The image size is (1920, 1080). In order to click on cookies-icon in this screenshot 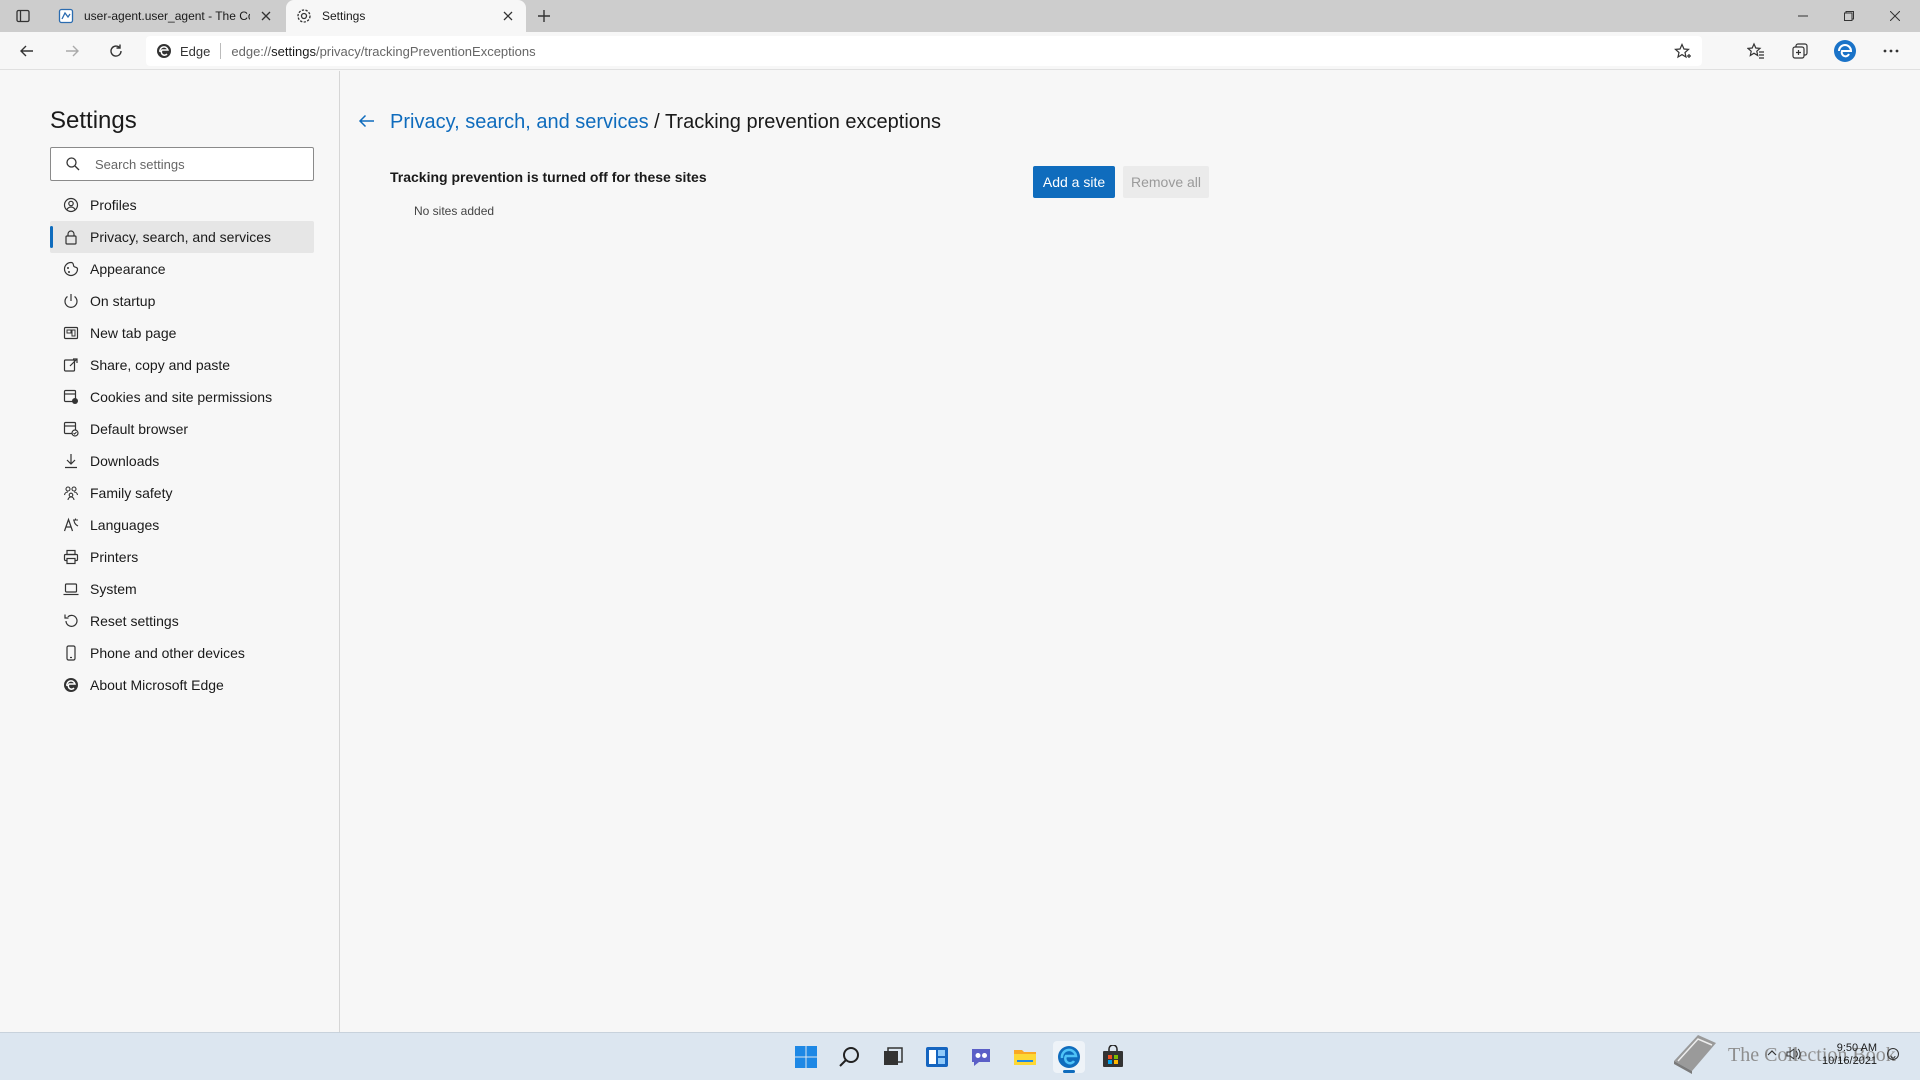, I will do `click(71, 397)`.